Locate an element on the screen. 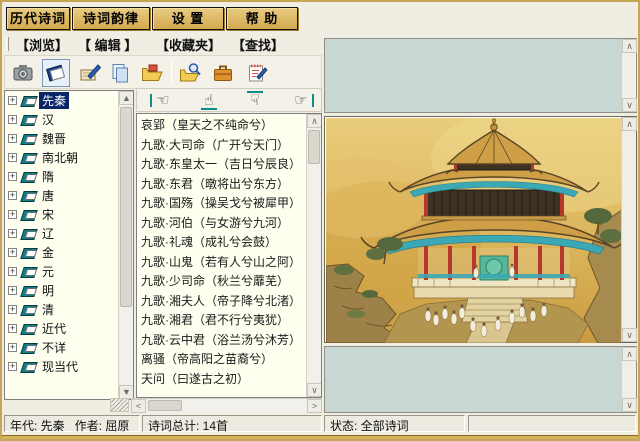  title-area-scrollbar: ∧ ∨ is located at coordinates (629, 75).